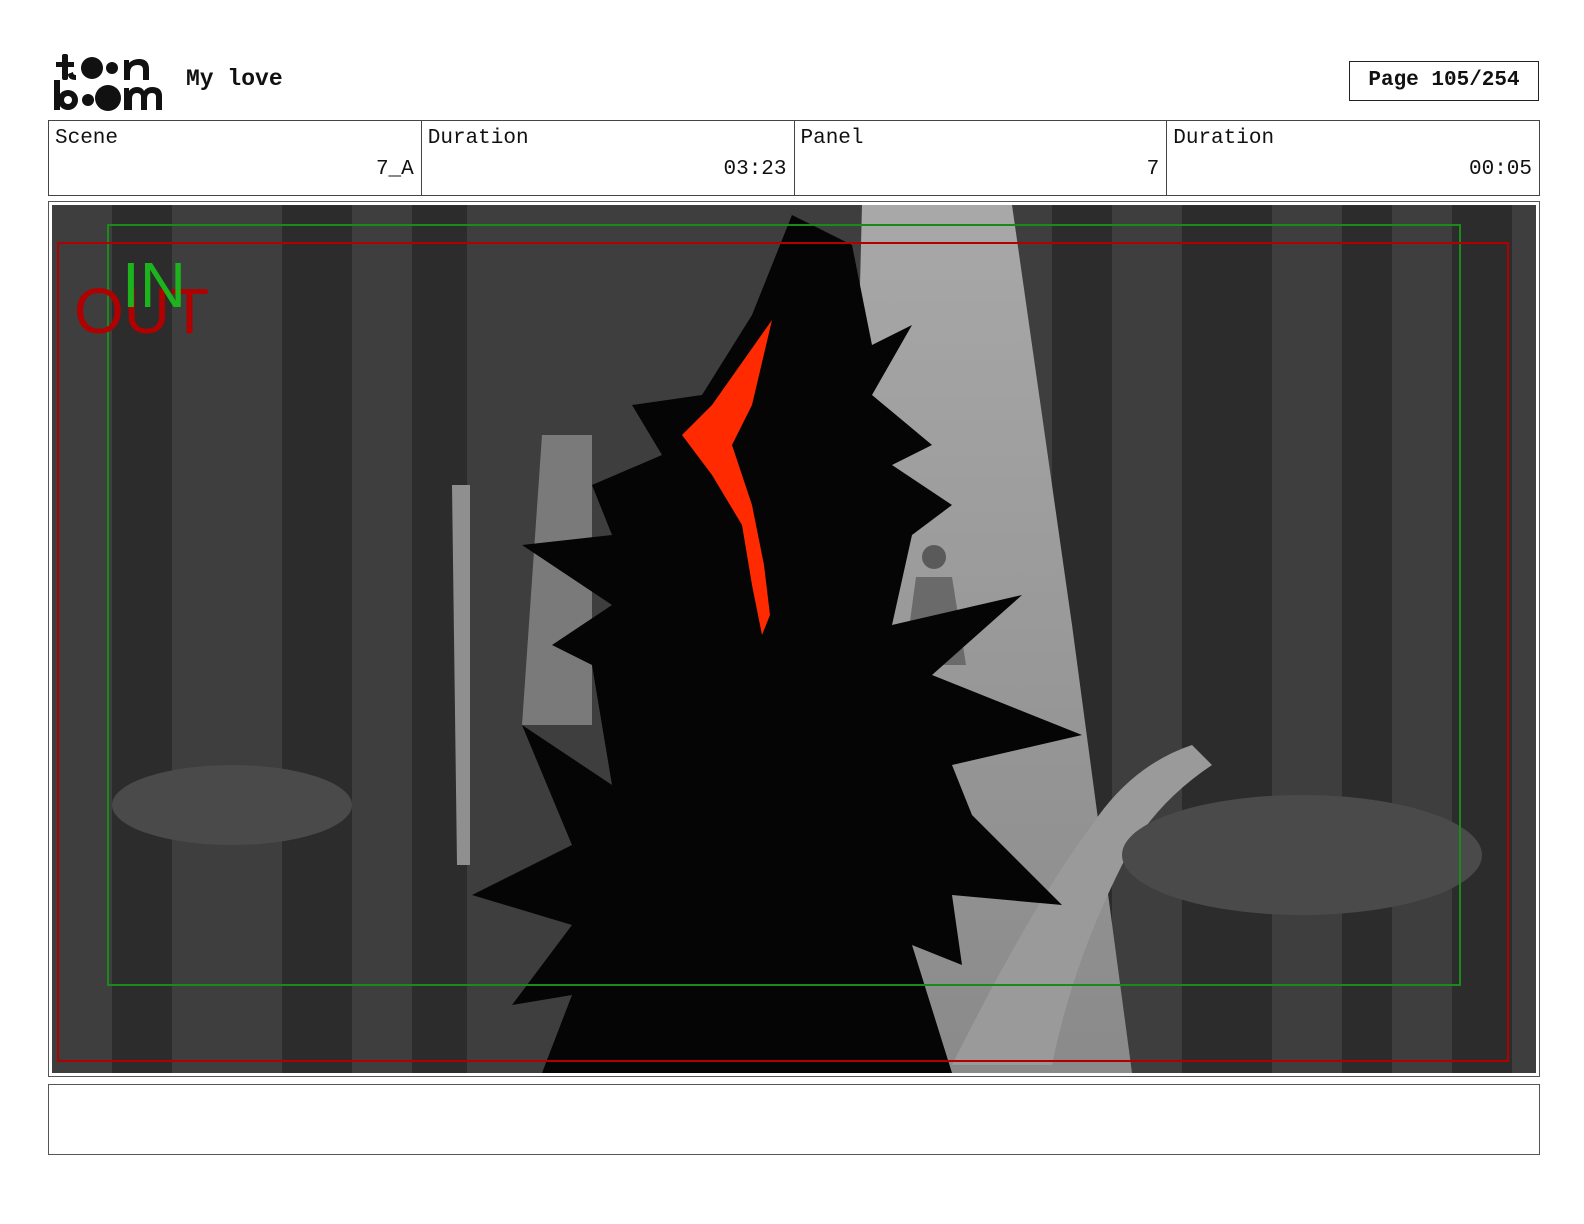 This screenshot has height=1224, width=1584. What do you see at coordinates (1353, 158) in the screenshot?
I see `panel-duration-cell: Duration 00:05` at bounding box center [1353, 158].